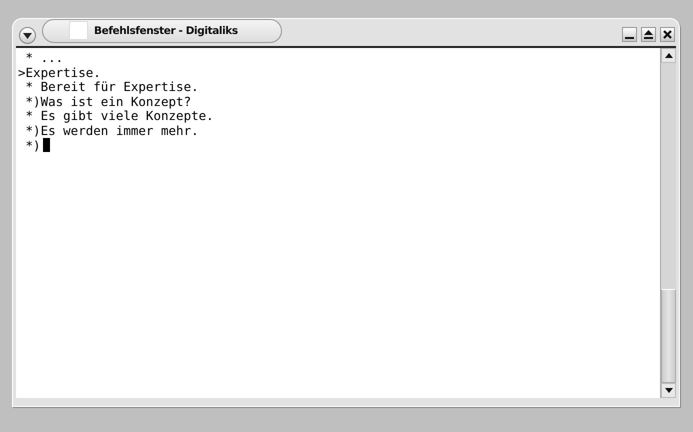 This screenshot has width=693, height=432. Describe the element at coordinates (59, 73) in the screenshot. I see `terminal-line: >Expertise.` at that location.